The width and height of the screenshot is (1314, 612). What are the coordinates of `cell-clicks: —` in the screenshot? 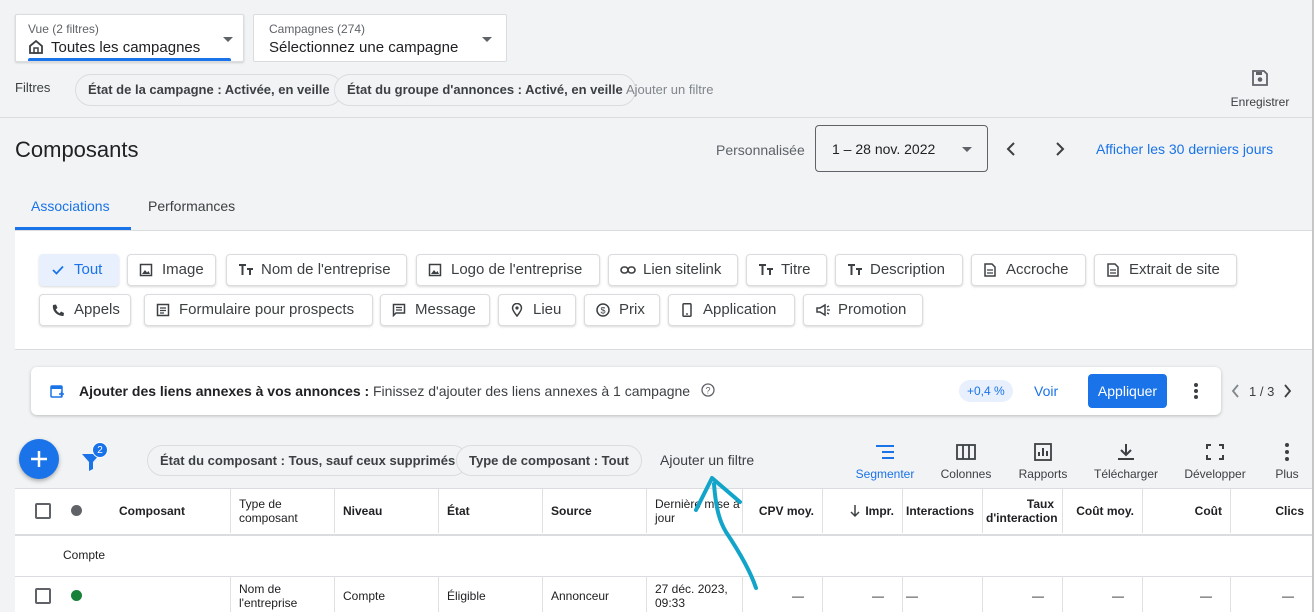 It's located at (1288, 596).